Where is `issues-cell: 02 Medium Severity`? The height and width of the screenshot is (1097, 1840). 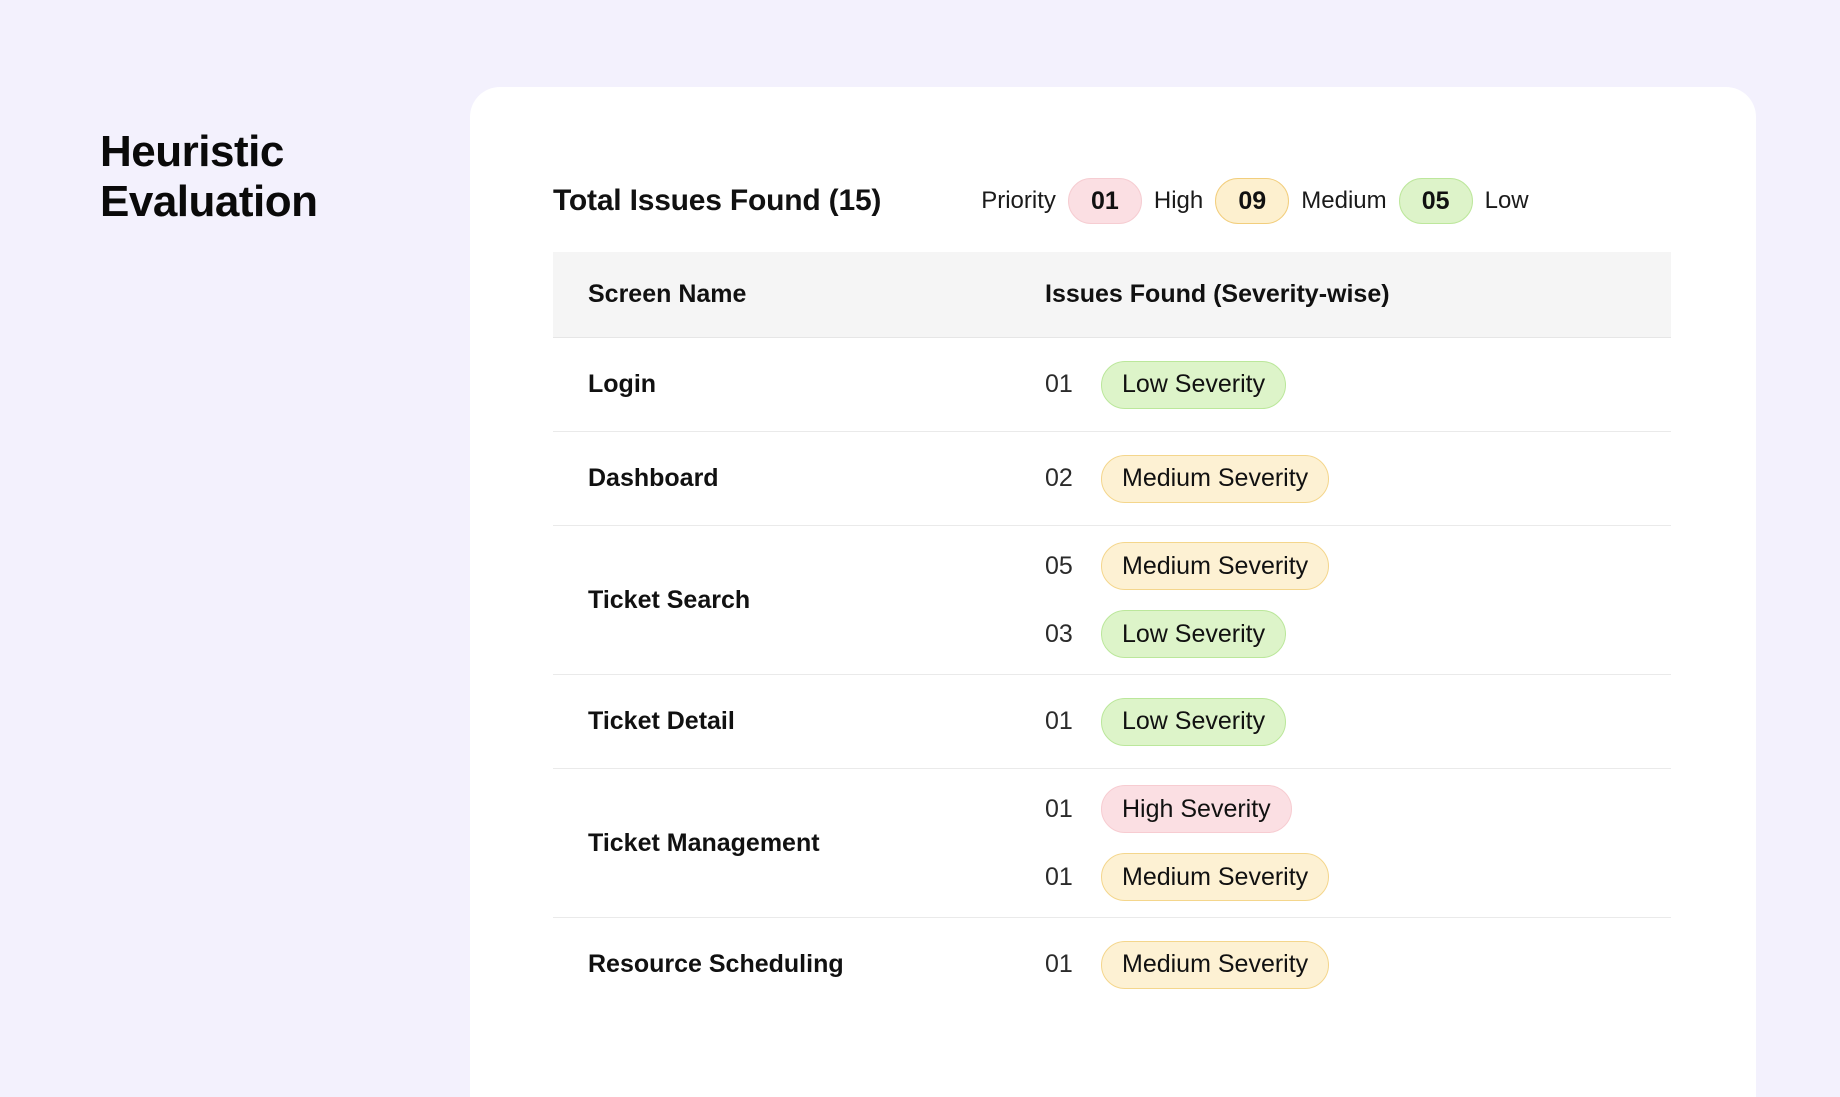
issues-cell: 02 Medium Severity is located at coordinates (1358, 479).